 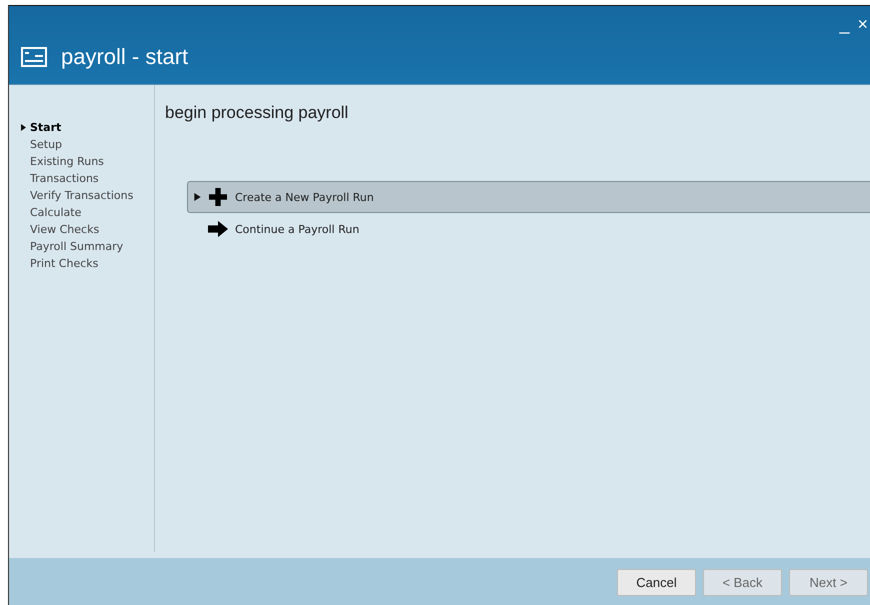 What do you see at coordinates (87, 161) in the screenshot?
I see `sidebar-item: Existing Runs` at bounding box center [87, 161].